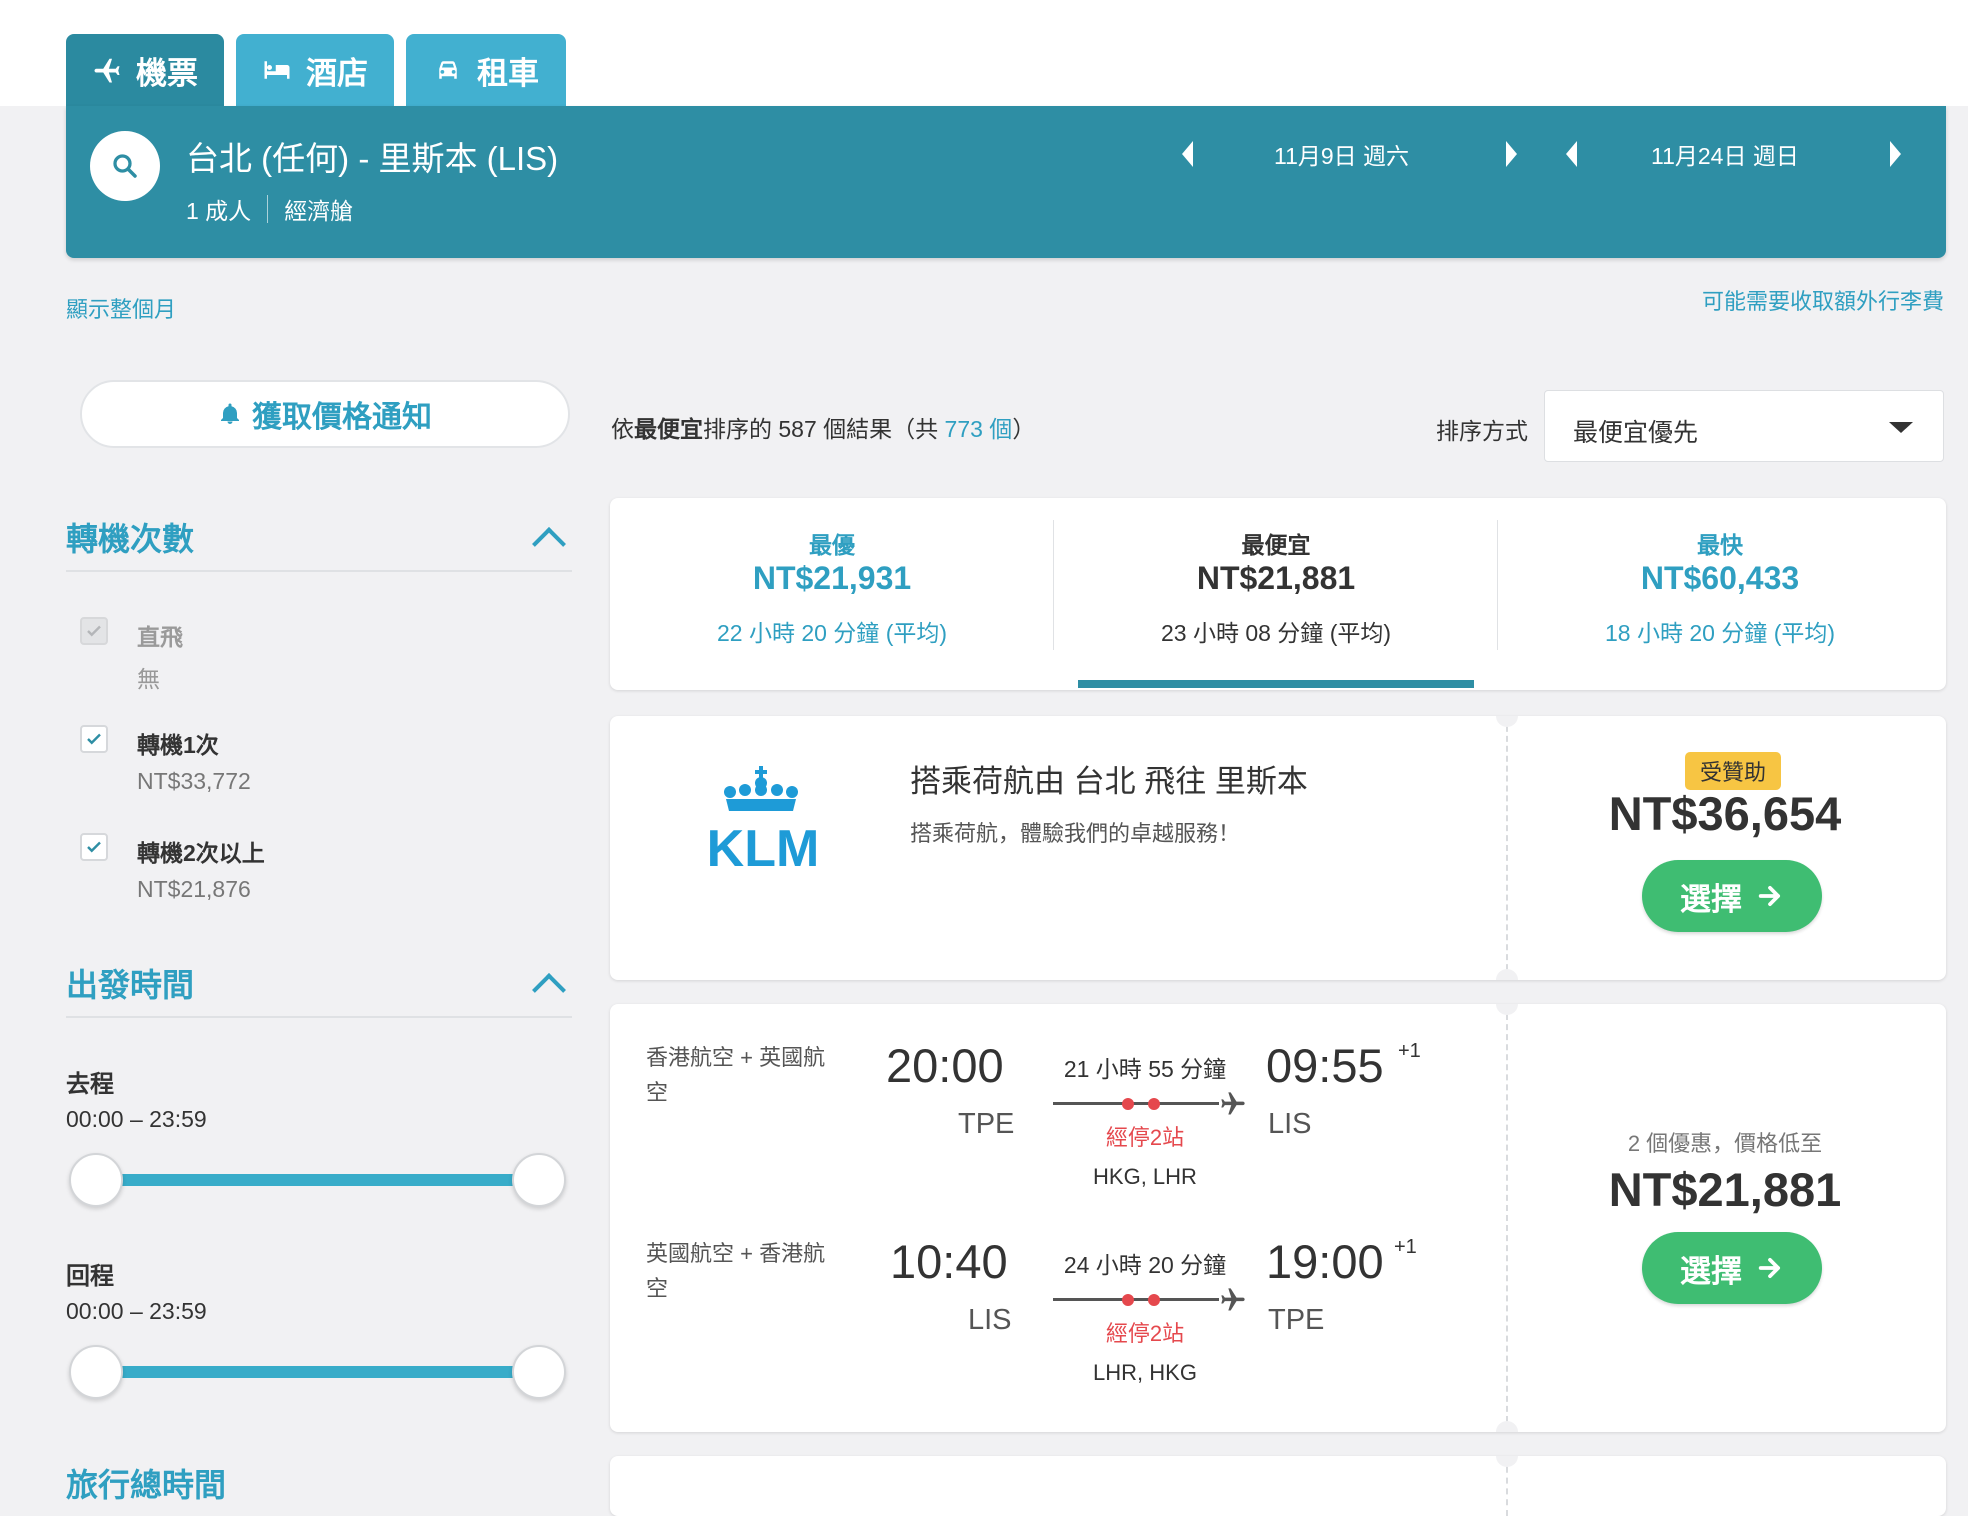 The height and width of the screenshot is (1516, 1968). I want to click on one-stop-price: NT$33,772, so click(194, 781).